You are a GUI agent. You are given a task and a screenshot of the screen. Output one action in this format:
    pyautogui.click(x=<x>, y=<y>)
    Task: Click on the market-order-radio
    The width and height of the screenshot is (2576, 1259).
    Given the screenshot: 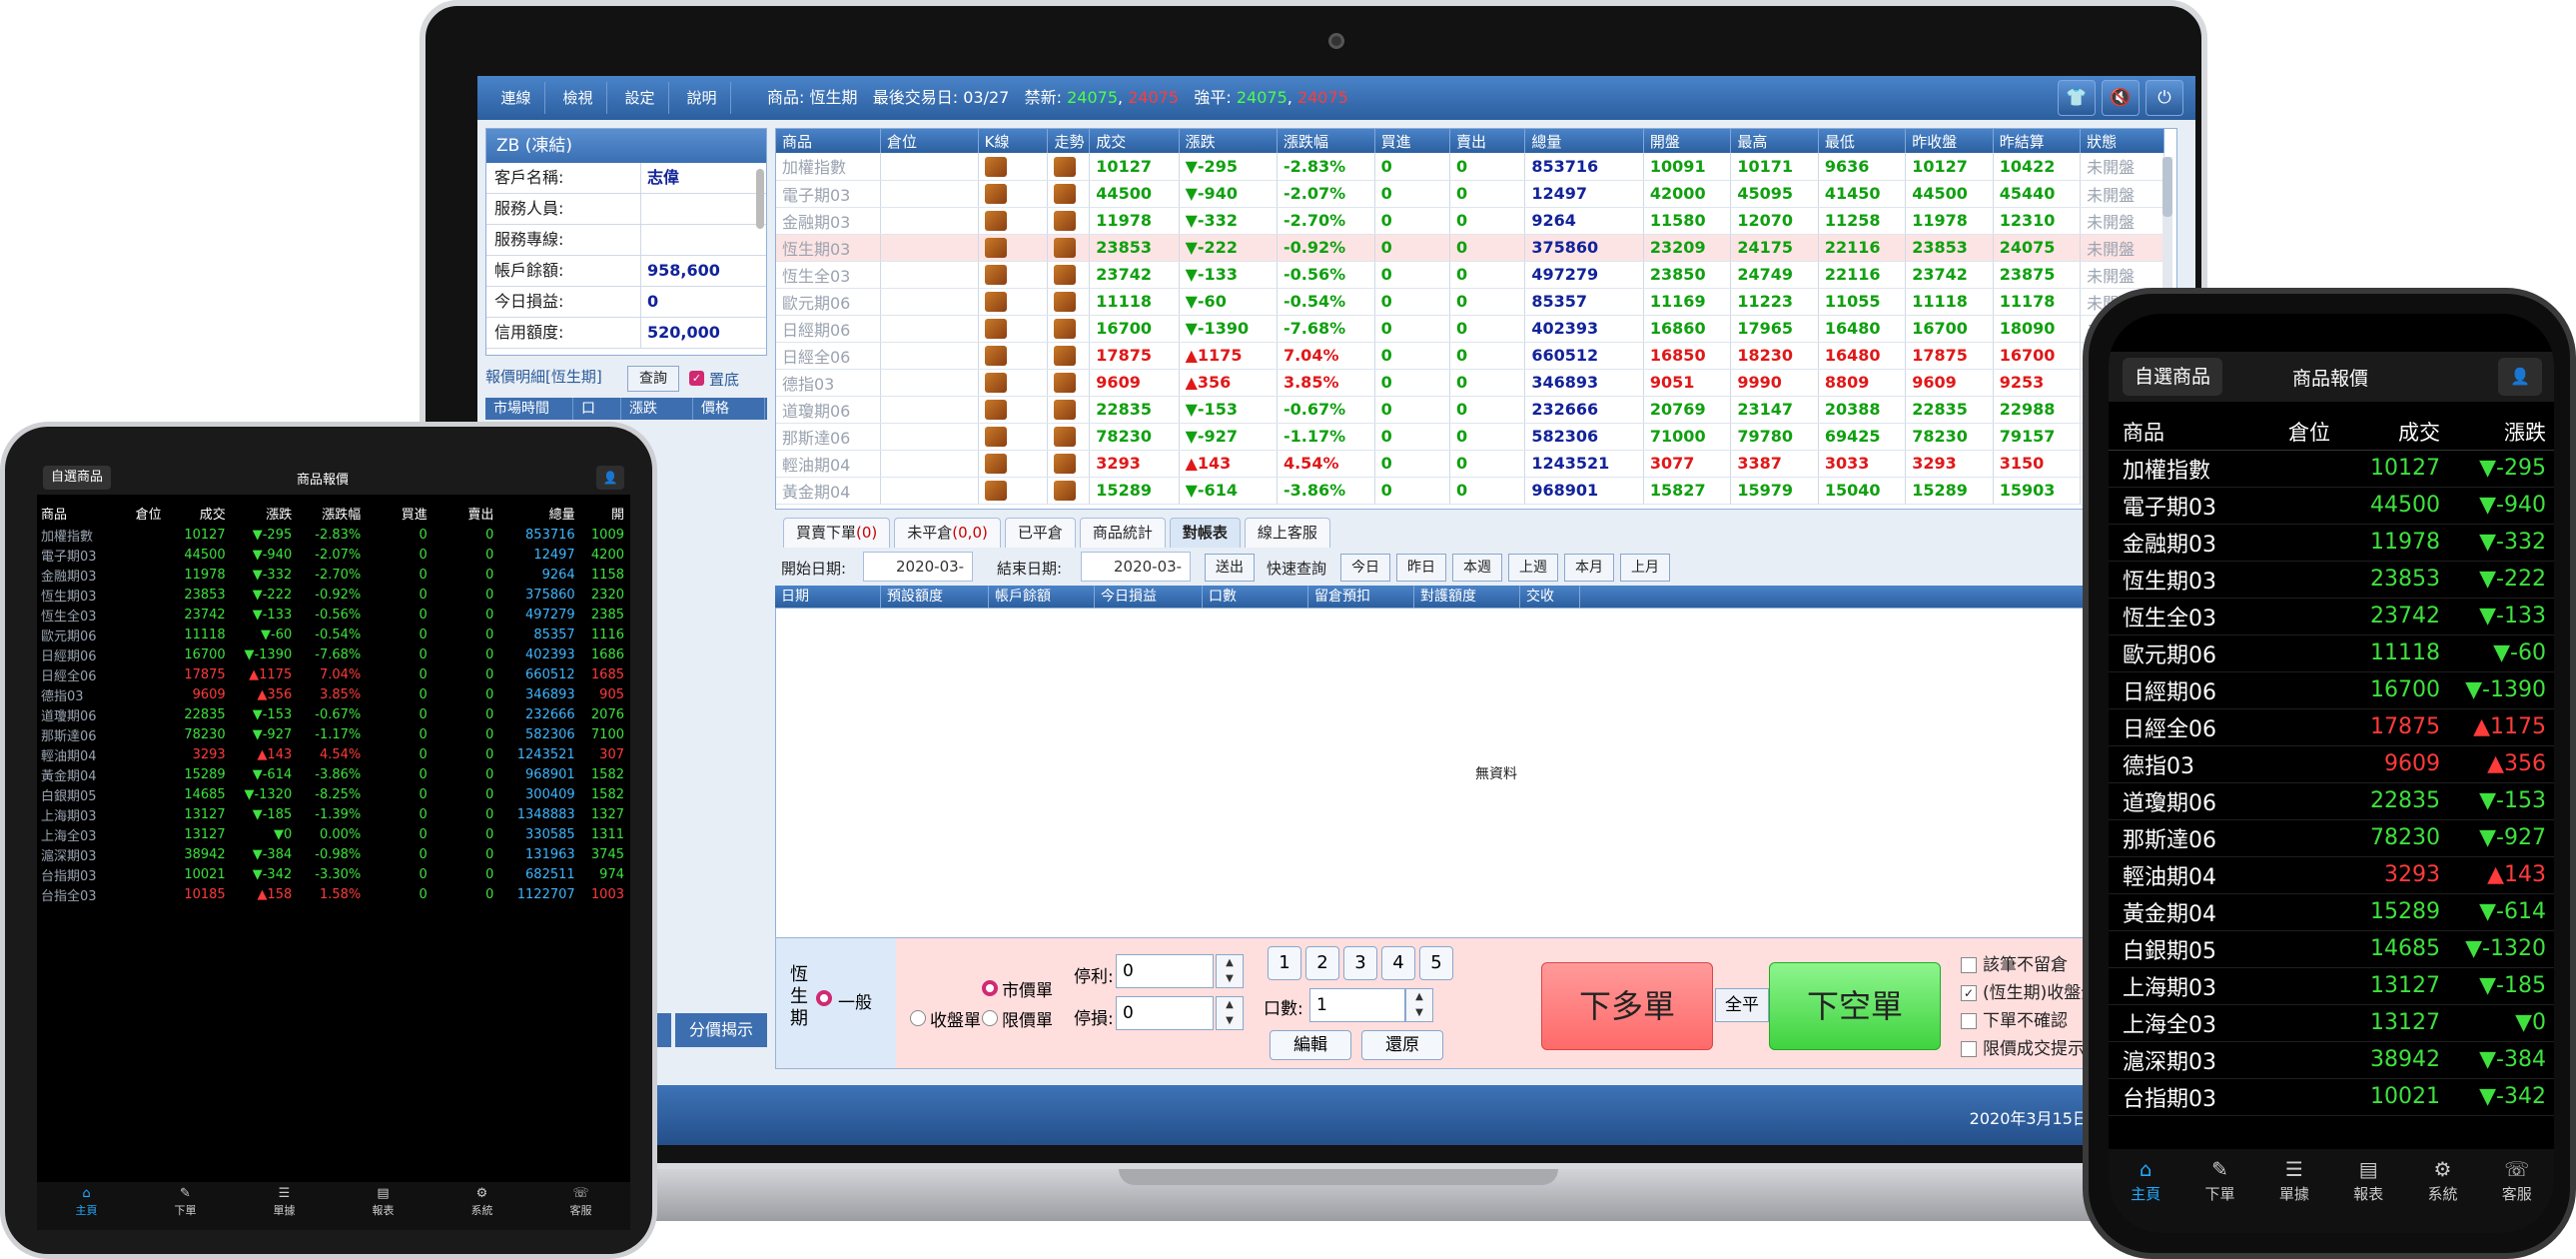 What is the action you would take?
    pyautogui.click(x=990, y=988)
    